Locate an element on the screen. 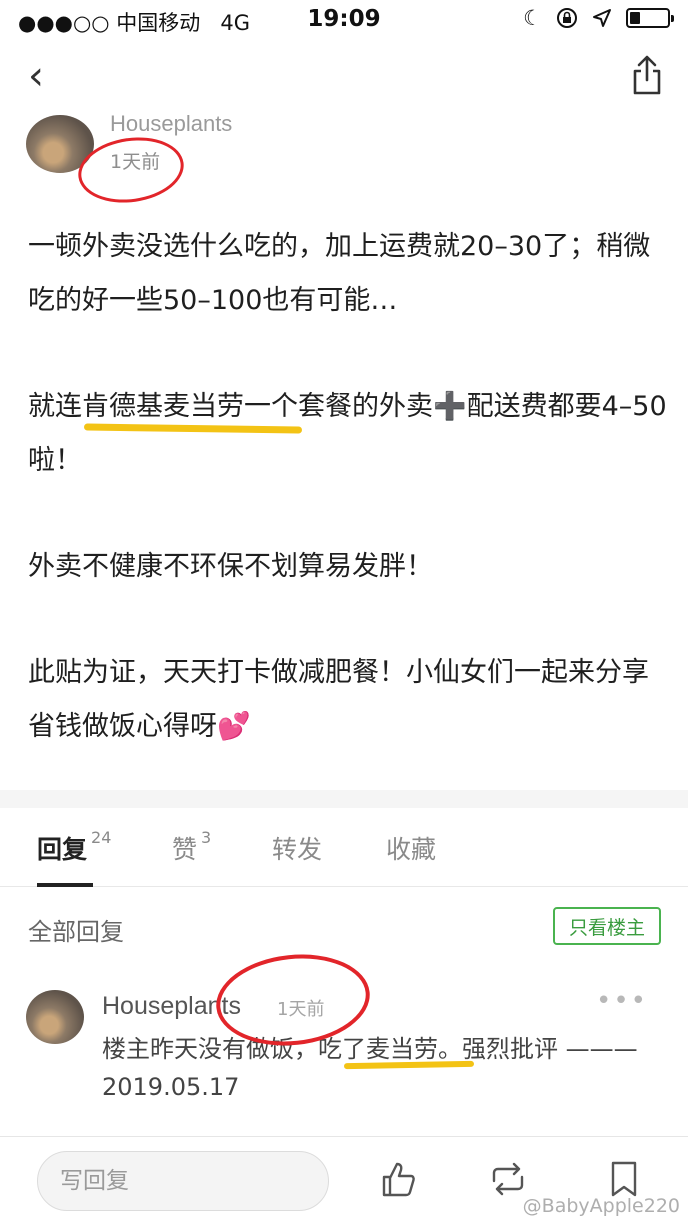  more-options-icon: ••• is located at coordinates (622, 1001).